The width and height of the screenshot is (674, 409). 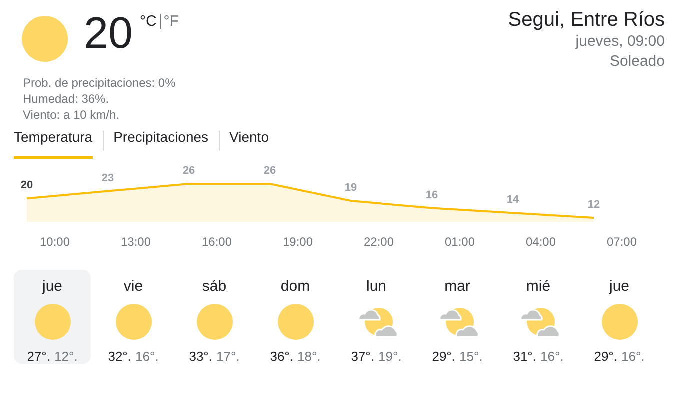 I want to click on day-card: mié 31°. 16°., so click(x=538, y=317).